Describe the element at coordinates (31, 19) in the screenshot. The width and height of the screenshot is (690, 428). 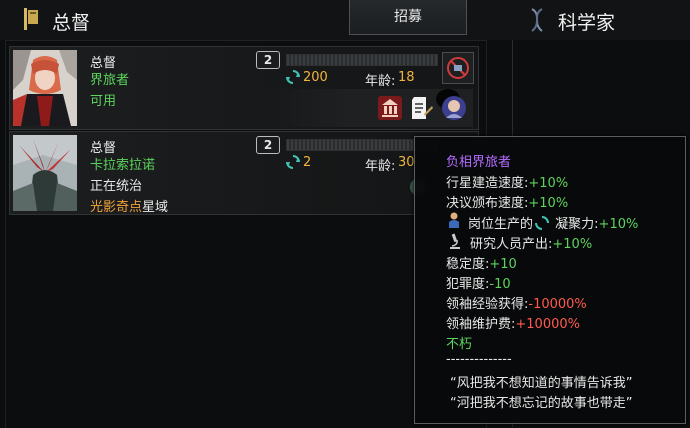
I see `banner-icon` at that location.